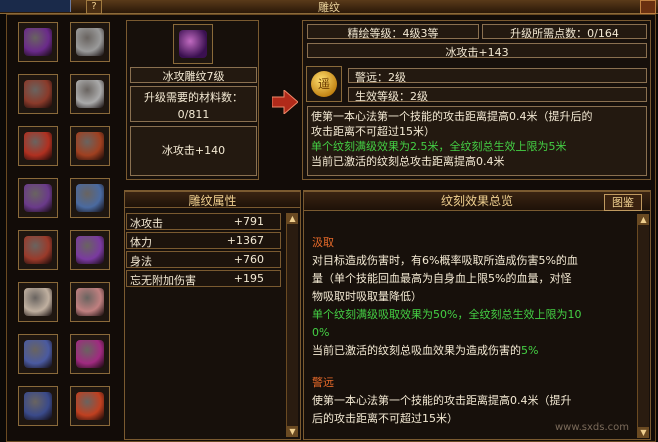 Image resolution: width=658 pixels, height=442 pixels. I want to click on skill-name: 警远：2级, so click(497, 76).